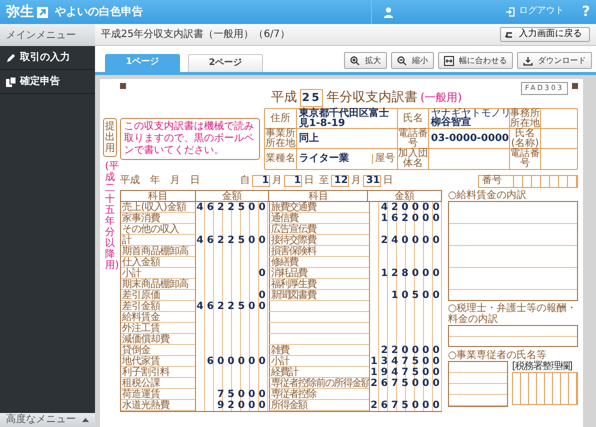 The height and width of the screenshot is (427, 596). Describe the element at coordinates (383, 159) in the screenshot. I see `info-label: 屋号` at that location.